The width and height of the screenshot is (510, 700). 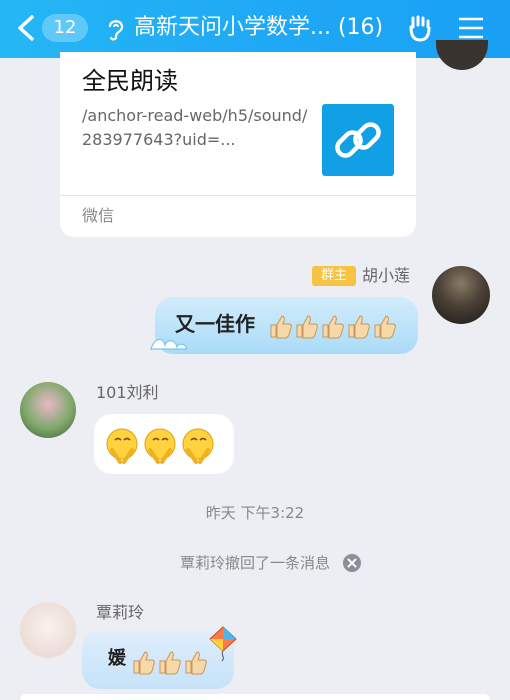 I want to click on pleading-face-emoji, so click(x=160, y=446).